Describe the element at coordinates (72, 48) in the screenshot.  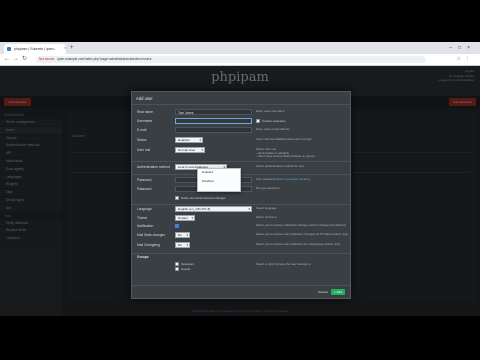
I see `new-tab-icon: +` at that location.